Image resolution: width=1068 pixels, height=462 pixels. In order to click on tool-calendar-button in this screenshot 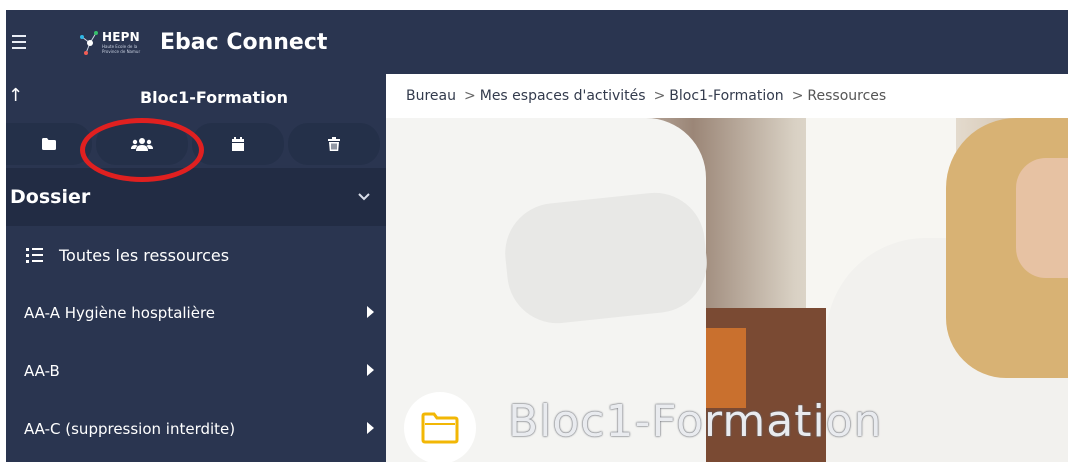, I will do `click(238, 144)`.